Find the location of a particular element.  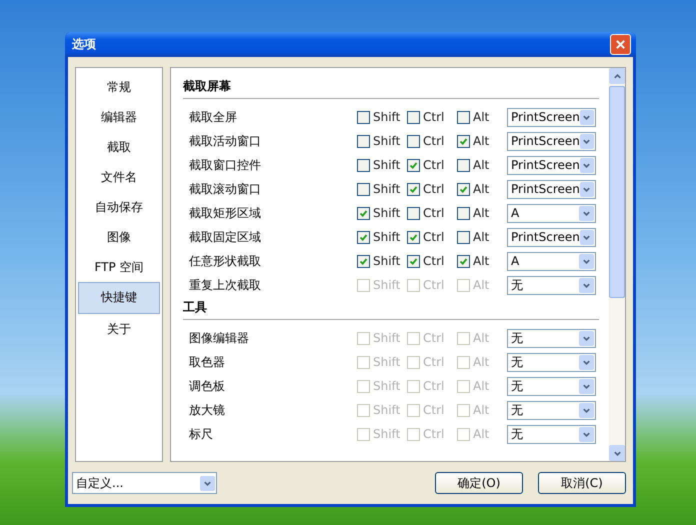

shortcut-label: 截取活动窗口 is located at coordinates (225, 141).